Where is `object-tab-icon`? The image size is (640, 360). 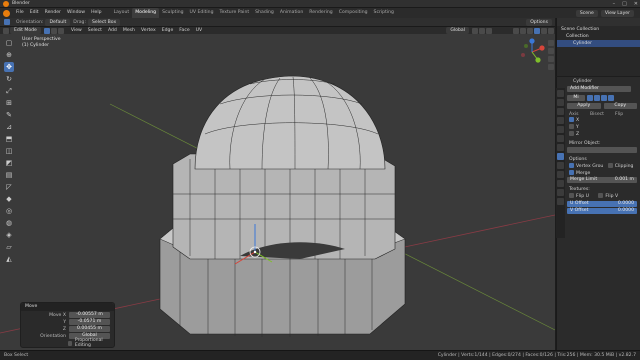 object-tab-icon is located at coordinates (560, 147).